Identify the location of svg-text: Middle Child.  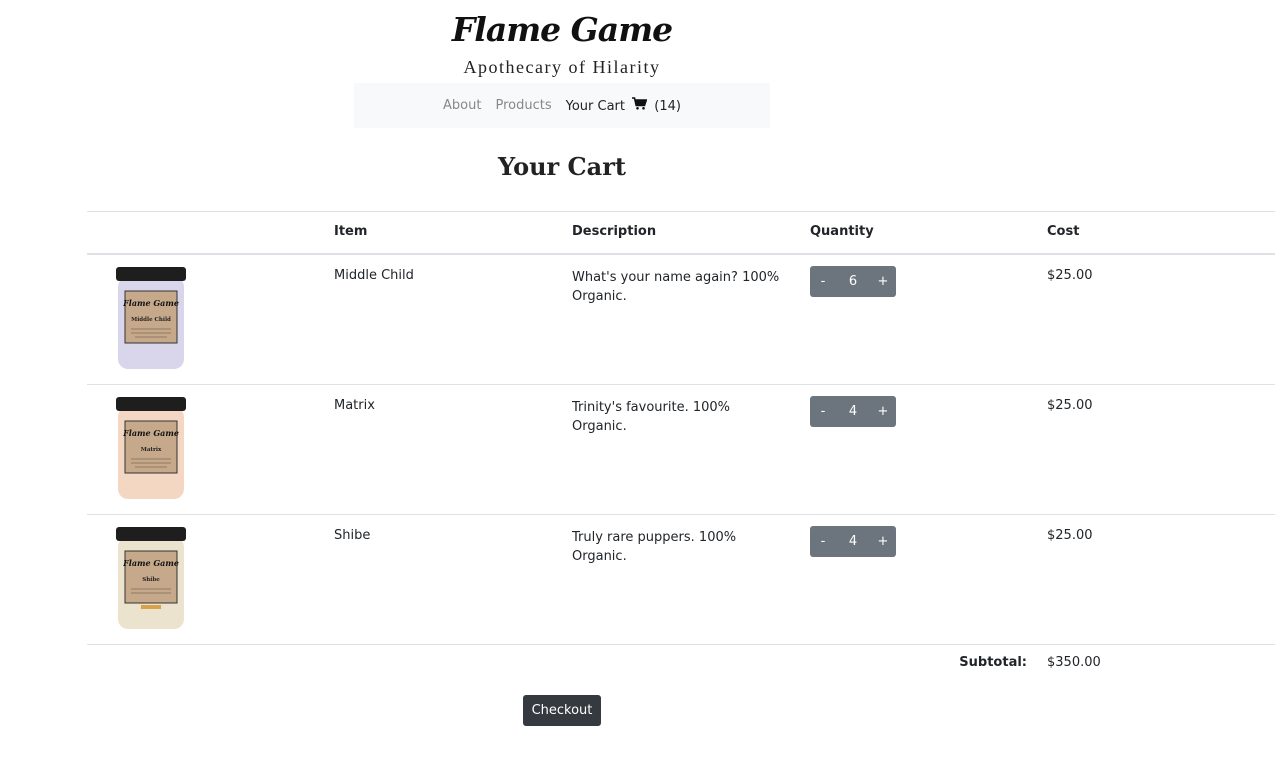
(151, 320).